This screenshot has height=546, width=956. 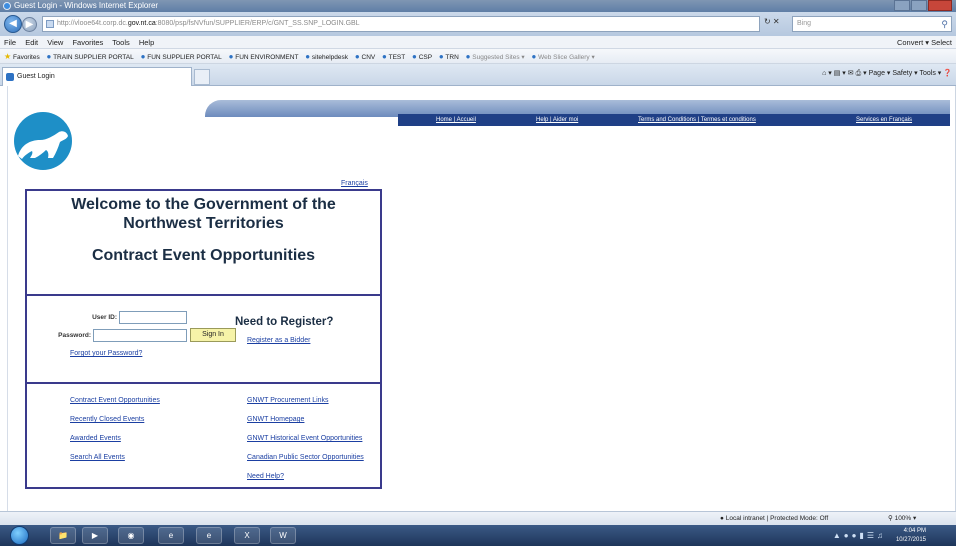 What do you see at coordinates (364, 56) in the screenshot?
I see `fav-cnv: ● CNV` at bounding box center [364, 56].